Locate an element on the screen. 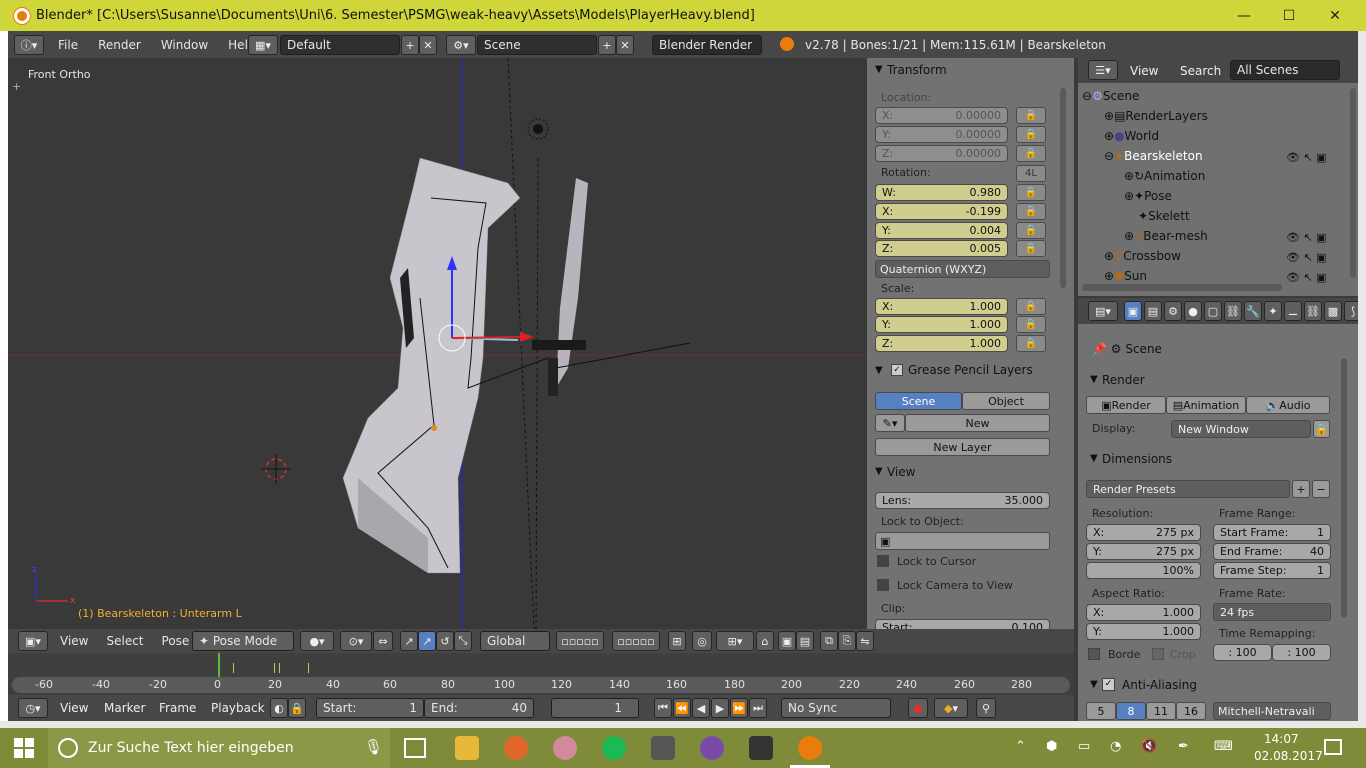 This screenshot has height=768, width=1366. physics-tab-icon: ⟆ is located at coordinates (1351, 311).